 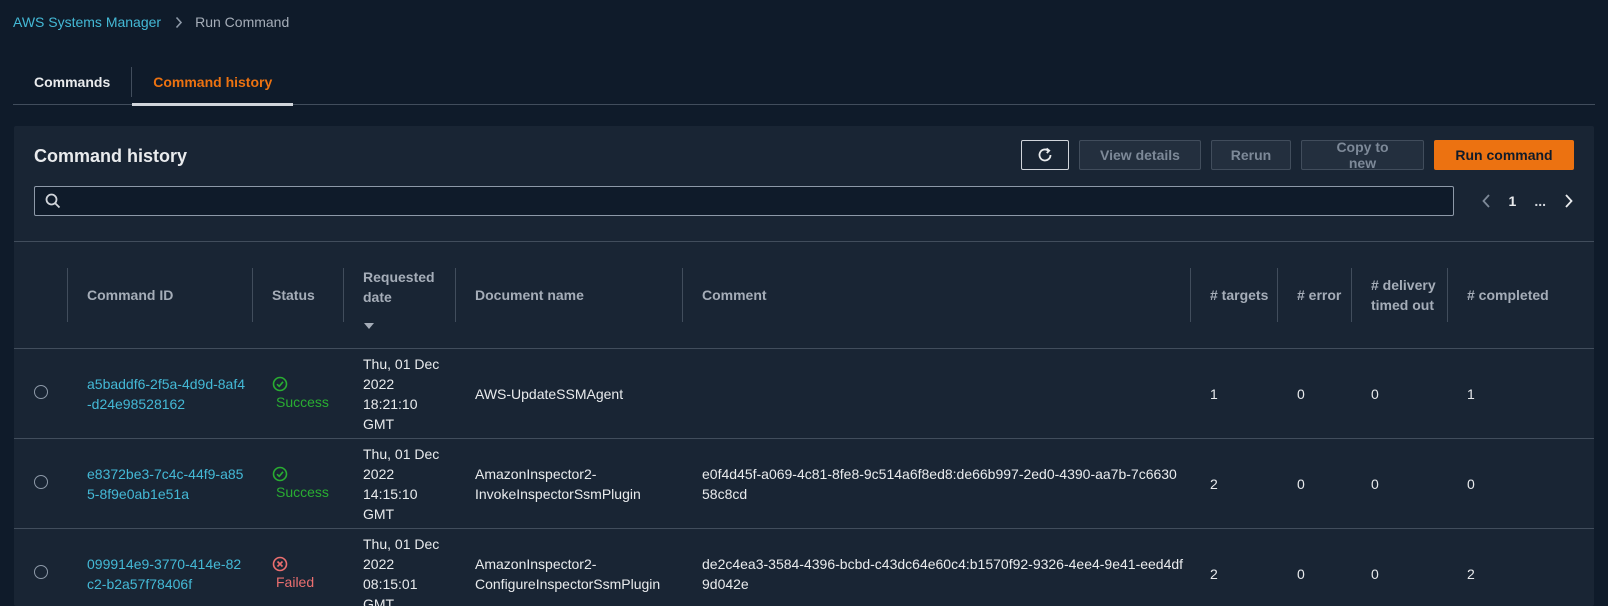 What do you see at coordinates (111, 156) in the screenshot?
I see `panel-title: Command history` at bounding box center [111, 156].